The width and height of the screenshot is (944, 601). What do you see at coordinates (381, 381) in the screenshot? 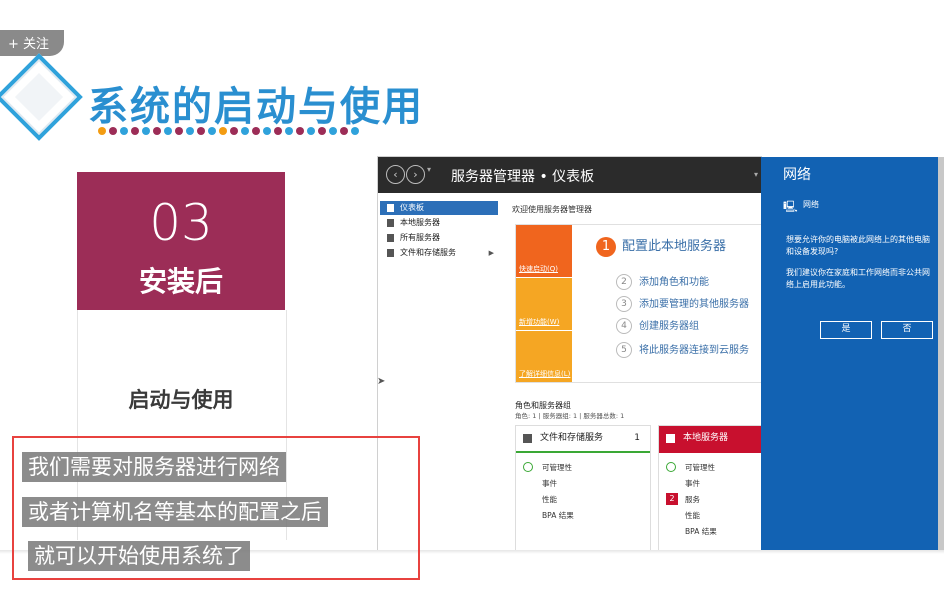
I see `mouse-cursor-icon: ➤` at bounding box center [381, 381].